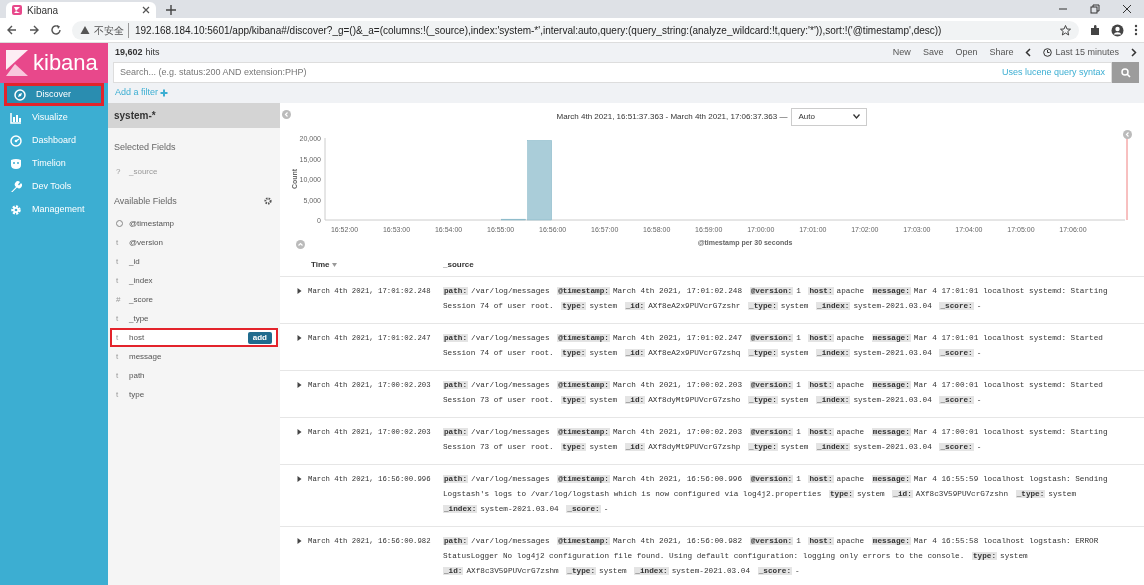 The width and height of the screenshot is (1144, 585). Describe the element at coordinates (141, 299) in the screenshot. I see `field-name: _score` at that location.